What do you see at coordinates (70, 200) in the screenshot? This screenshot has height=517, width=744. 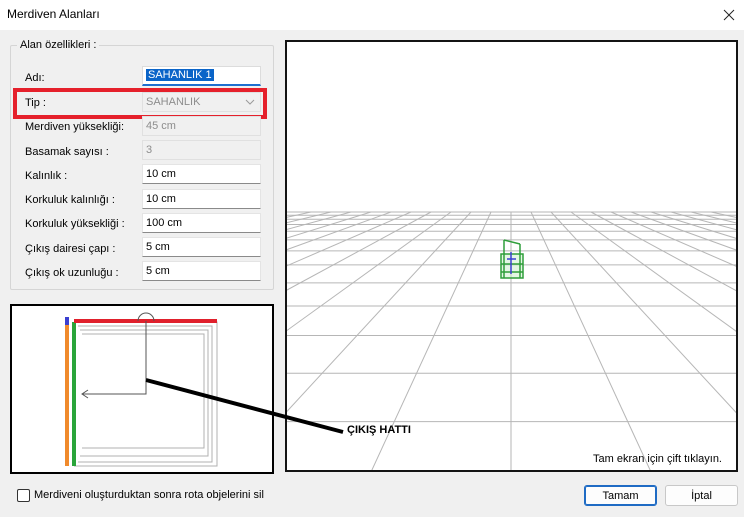 I see `rail-thickness-label: Korkuluk kalınlığı :` at bounding box center [70, 200].